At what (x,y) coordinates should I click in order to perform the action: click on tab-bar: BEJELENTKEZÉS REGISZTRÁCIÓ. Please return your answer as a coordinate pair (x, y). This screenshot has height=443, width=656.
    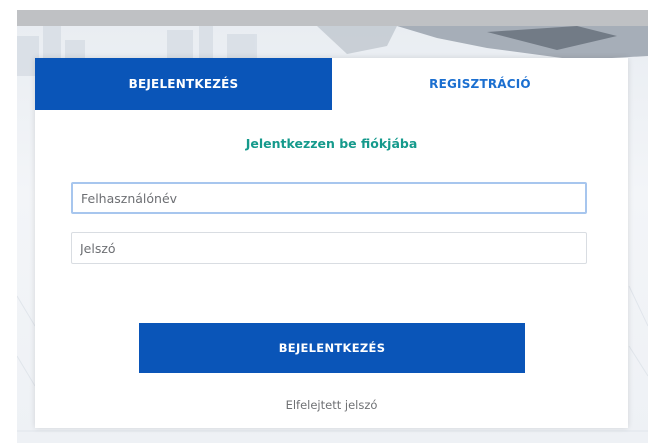
    Looking at the image, I should click on (331, 84).